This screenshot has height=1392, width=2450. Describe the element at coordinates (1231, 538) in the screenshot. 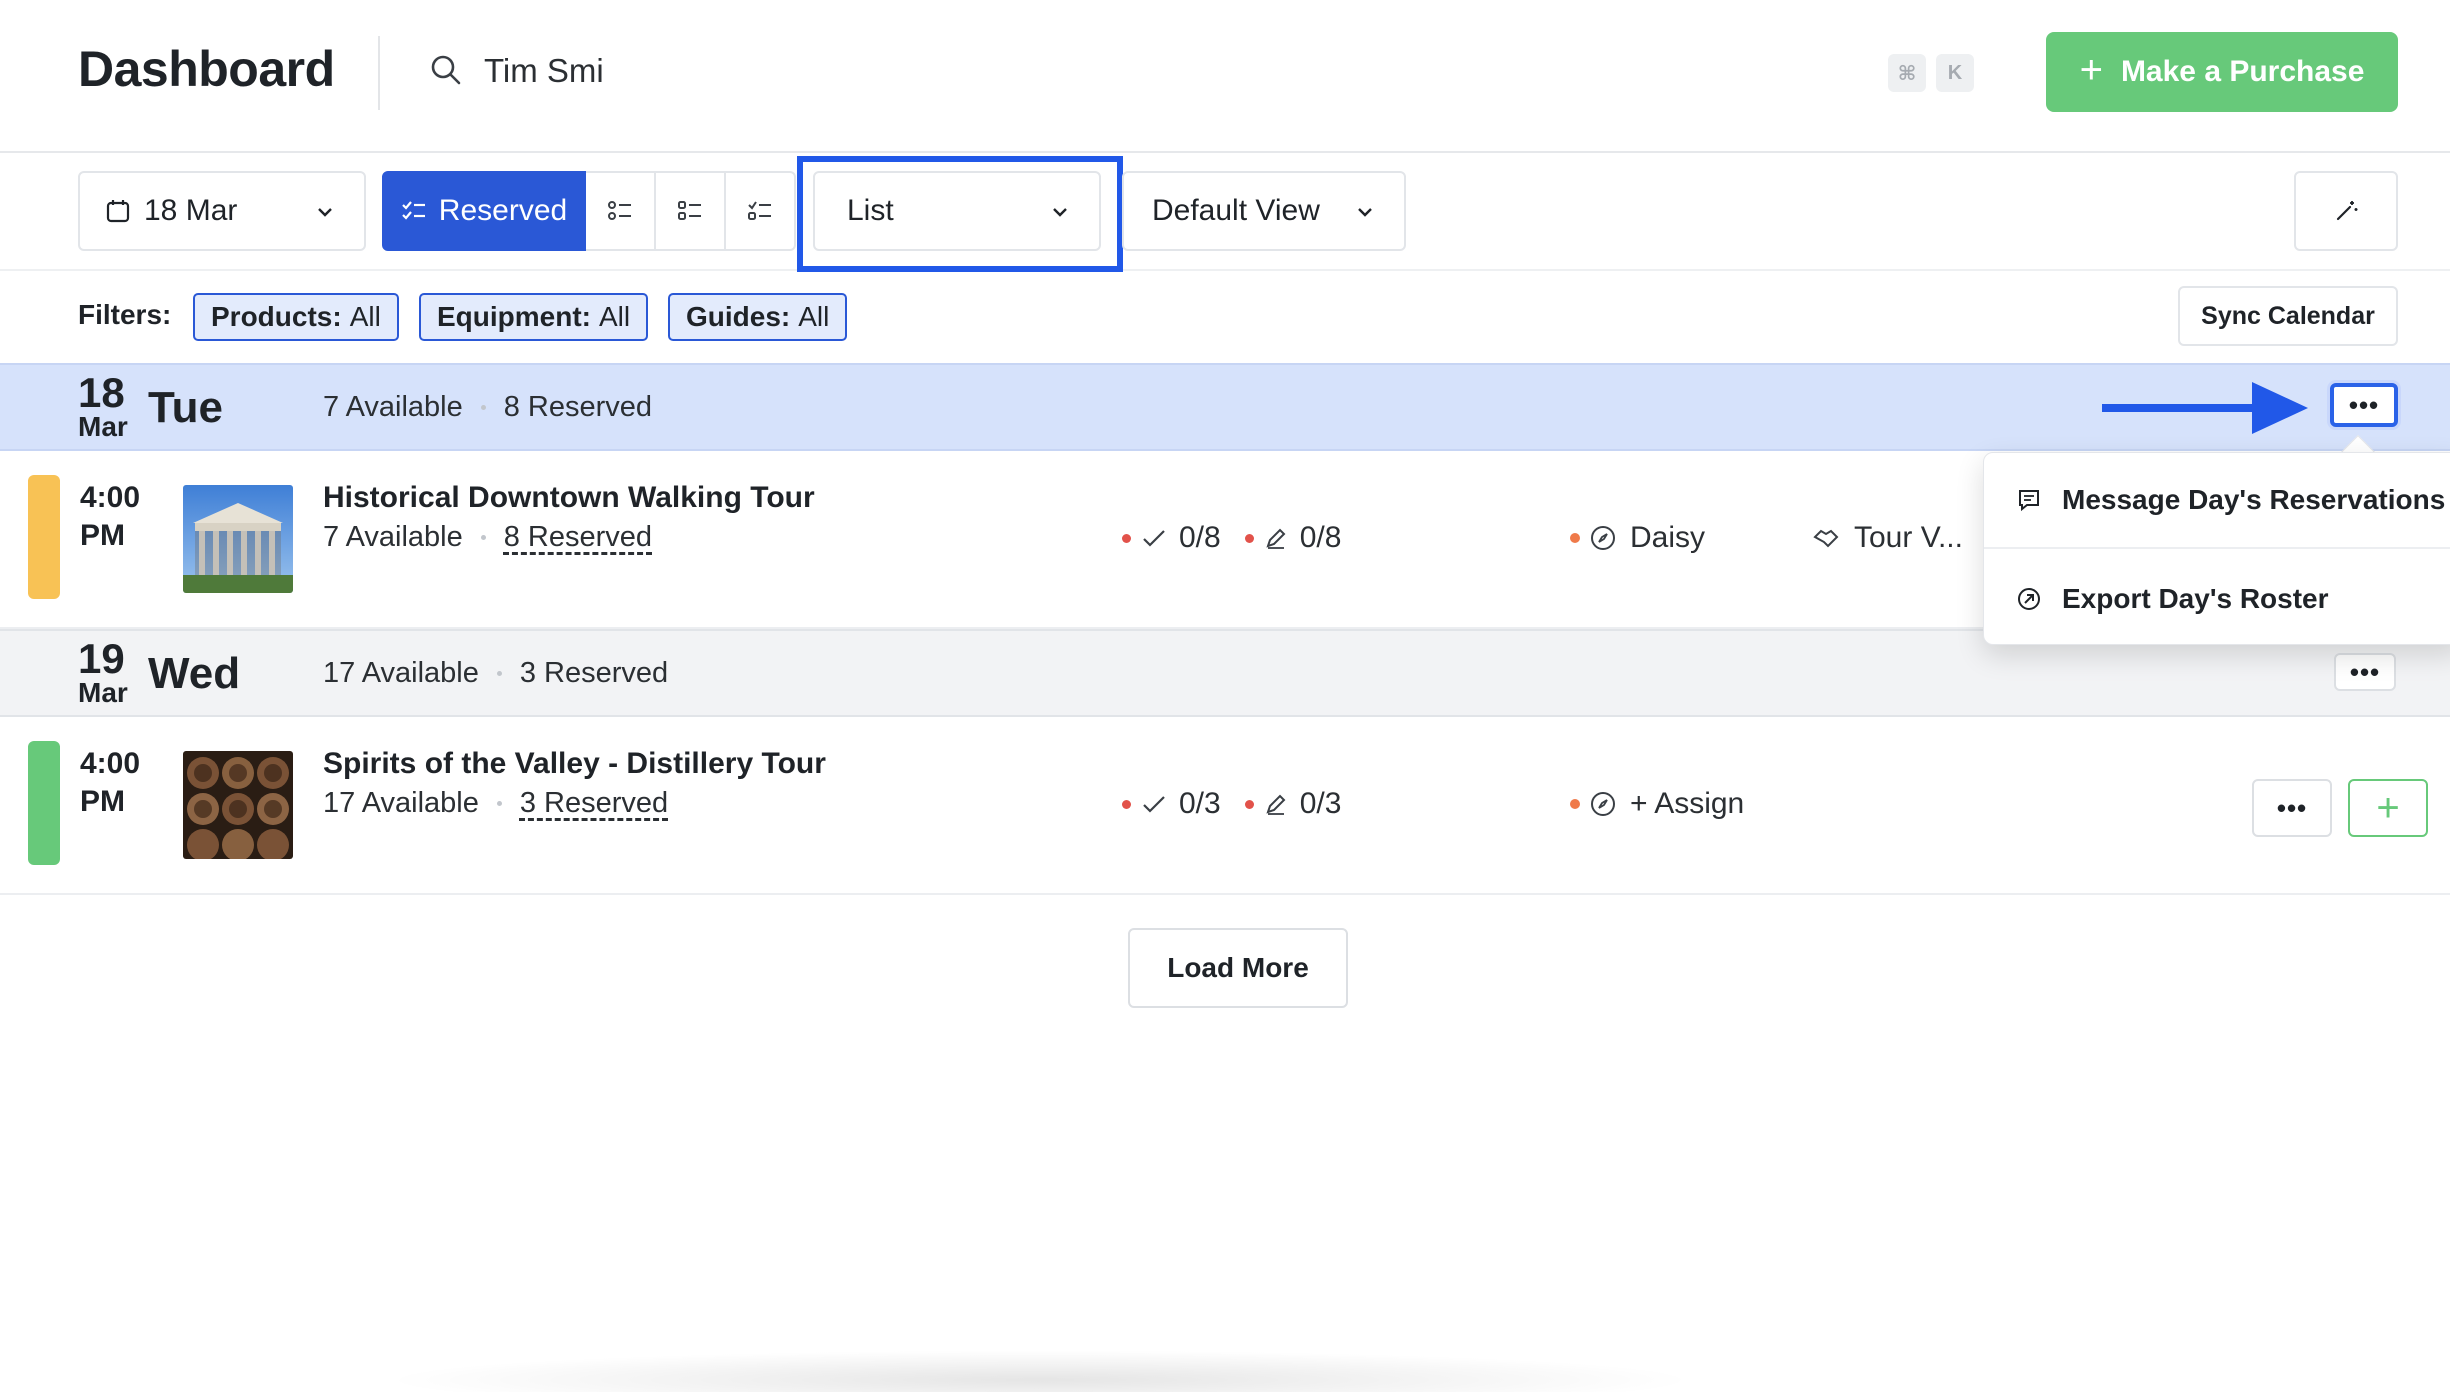

I see `checkin-counts: 0/8 0/8` at that location.